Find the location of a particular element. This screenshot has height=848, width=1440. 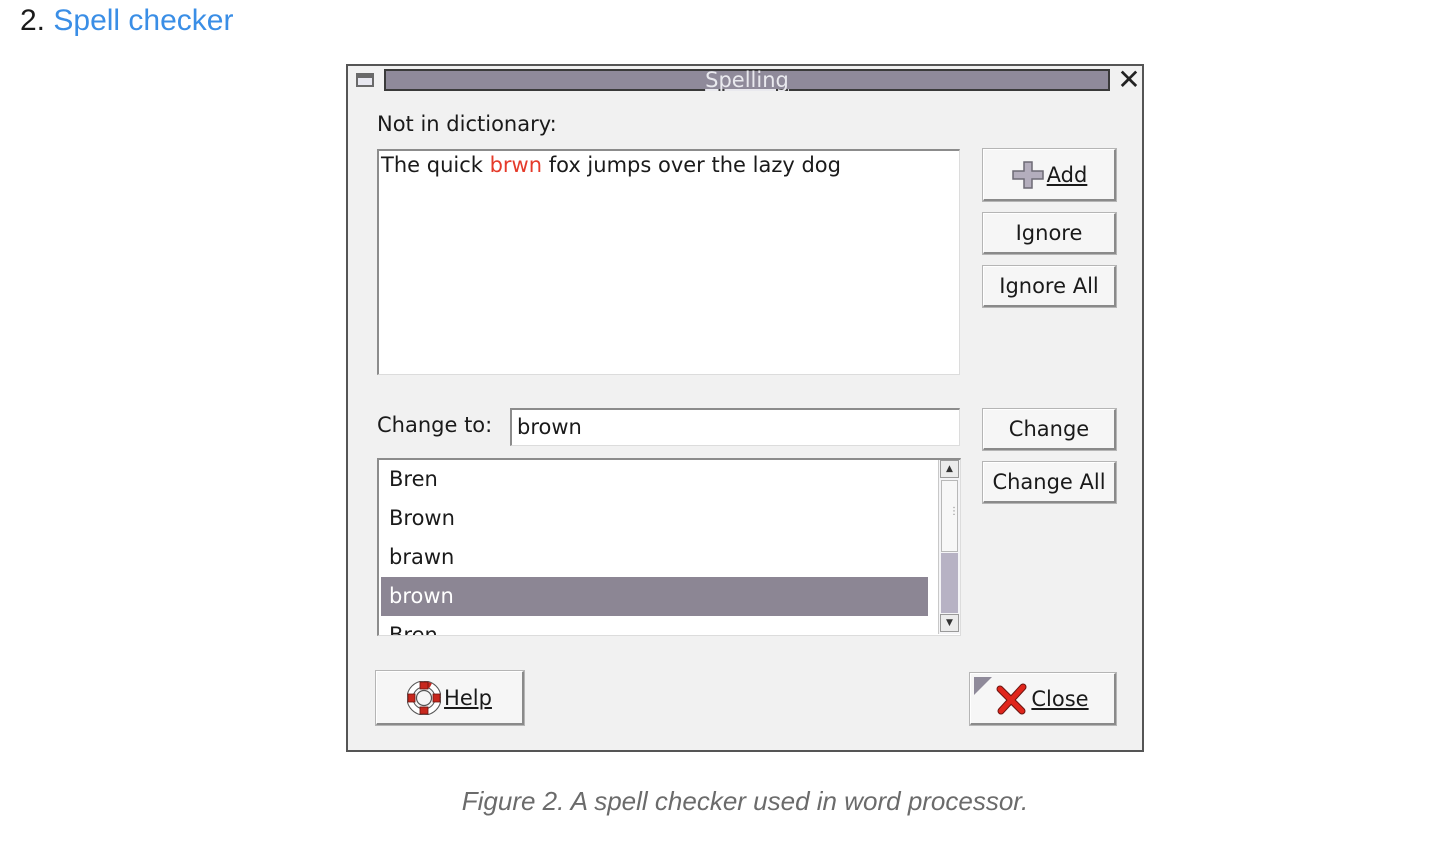

misspelled-word: brwn is located at coordinates (516, 165).